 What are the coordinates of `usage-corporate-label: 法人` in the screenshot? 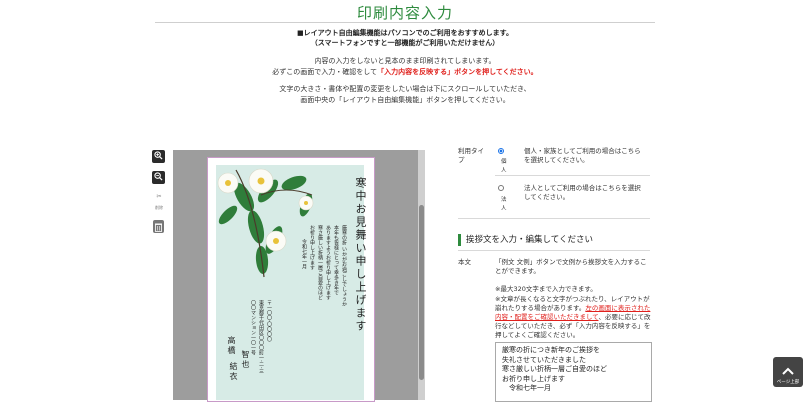 It's located at (504, 204).